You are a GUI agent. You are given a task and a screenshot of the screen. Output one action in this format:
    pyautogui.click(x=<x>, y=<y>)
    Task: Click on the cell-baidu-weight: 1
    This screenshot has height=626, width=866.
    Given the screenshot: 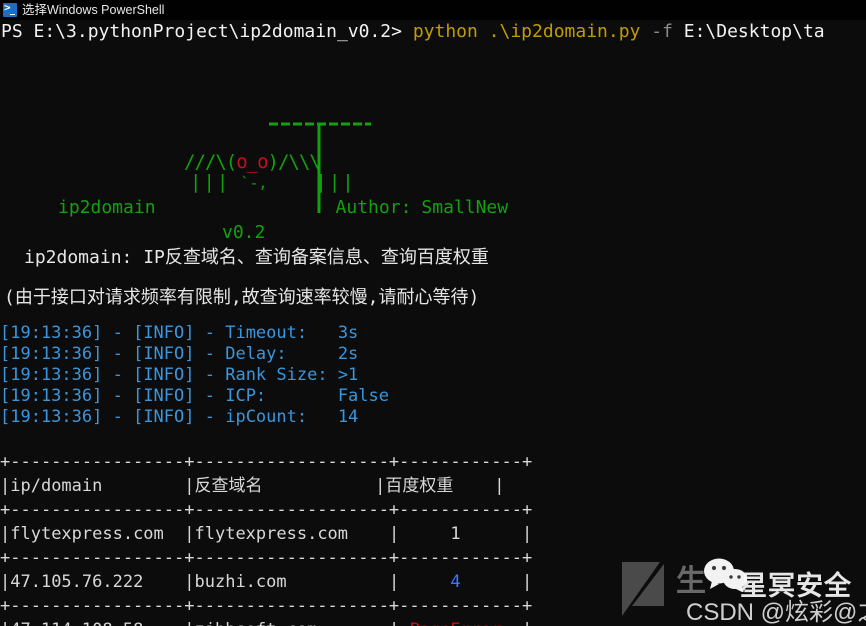 What is the action you would take?
    pyautogui.click(x=461, y=534)
    